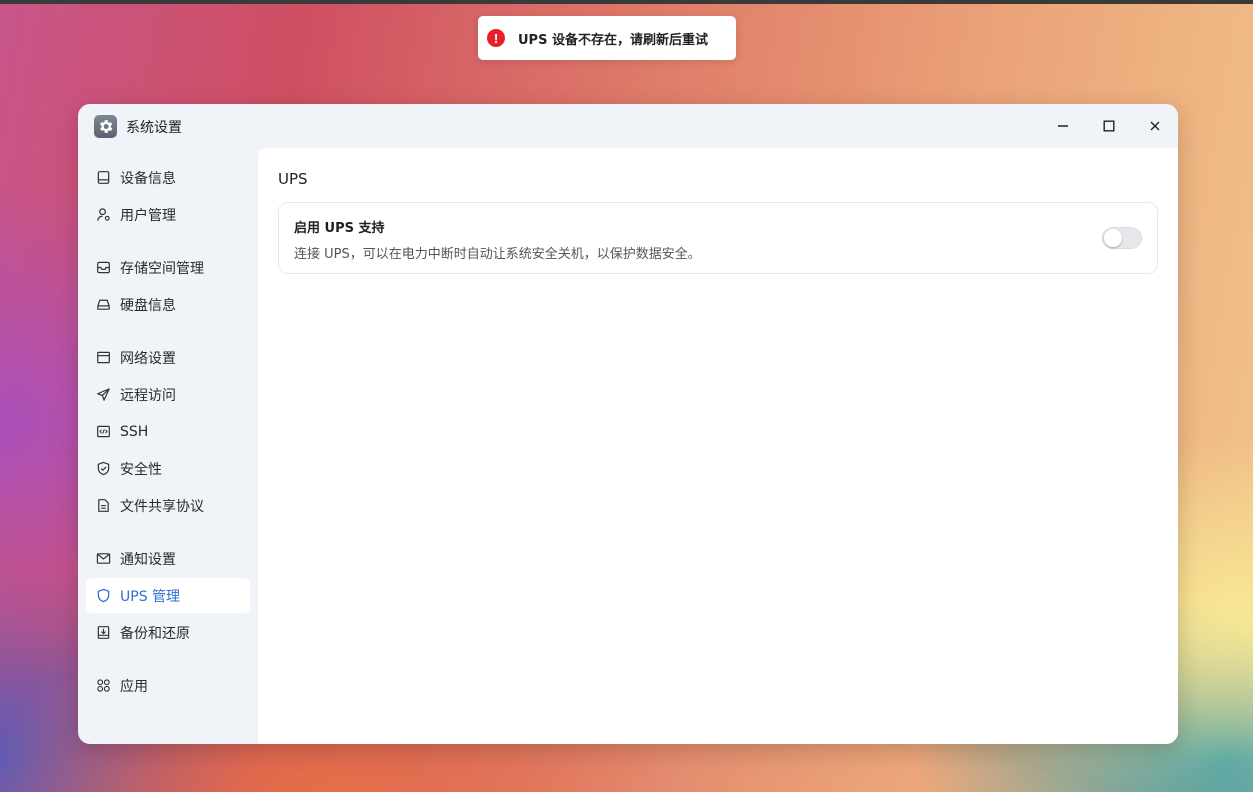 The width and height of the screenshot is (1253, 792). Describe the element at coordinates (150, 596) in the screenshot. I see `sidebar-item-label: UPS 管理` at that location.